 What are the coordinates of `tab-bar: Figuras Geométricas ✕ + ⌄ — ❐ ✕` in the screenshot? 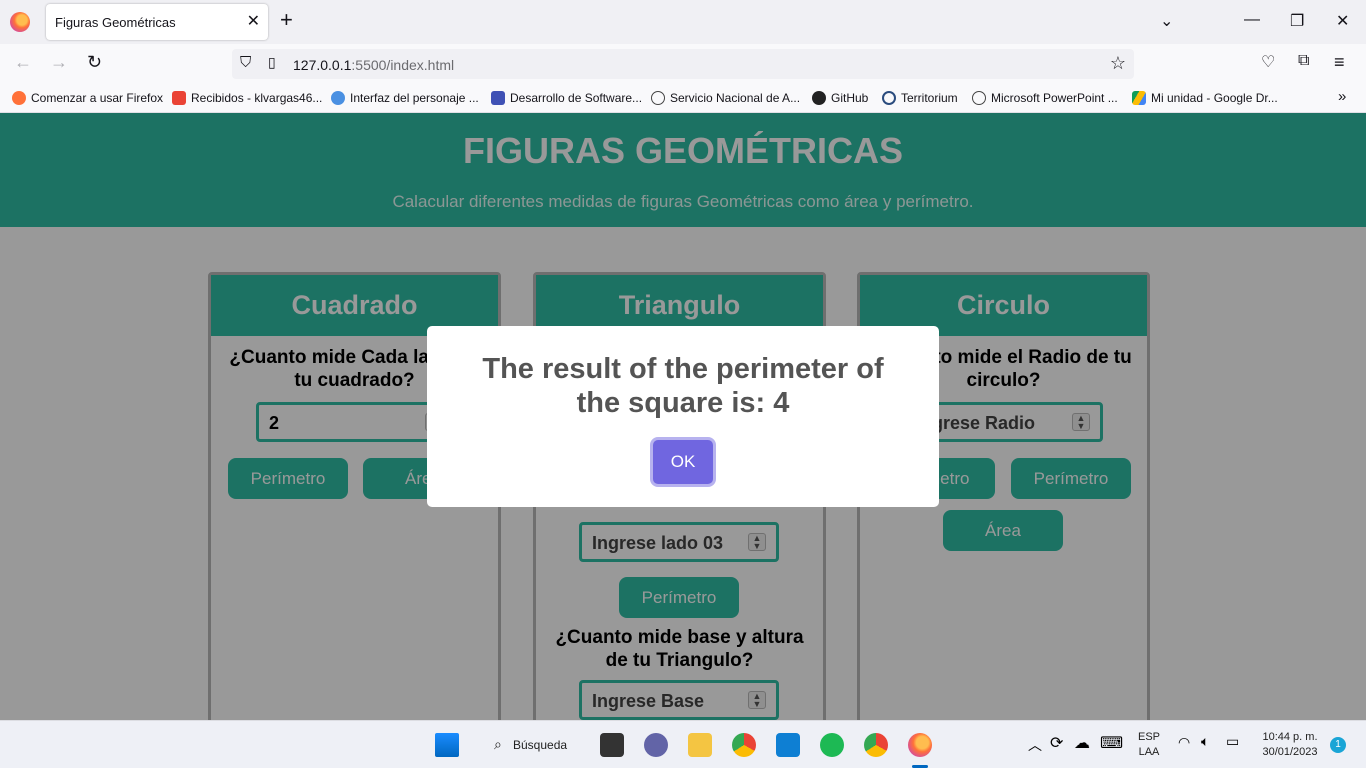 It's located at (683, 22).